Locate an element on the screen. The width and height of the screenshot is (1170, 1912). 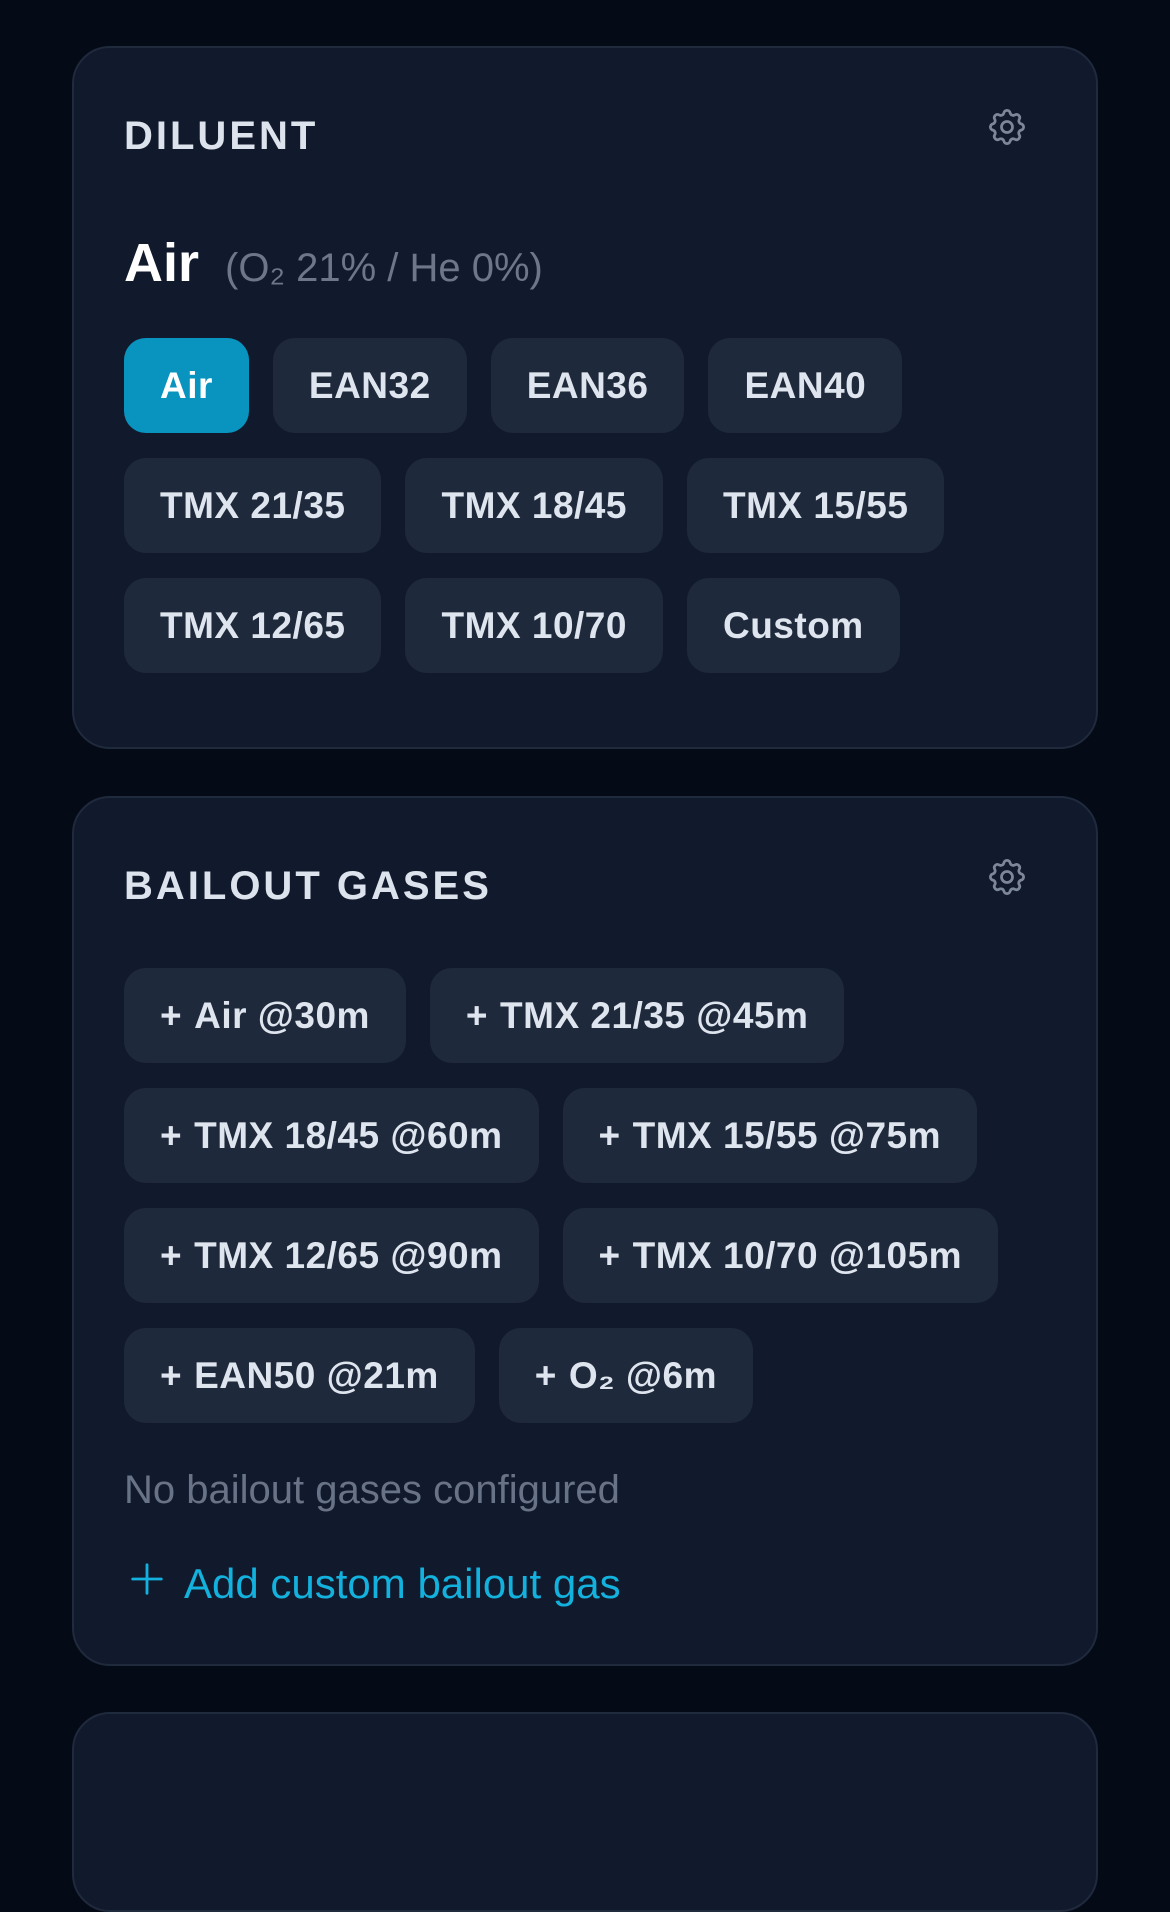
bailout-preset-label: TMX 15/55 @75m is located at coordinates (786, 1135).